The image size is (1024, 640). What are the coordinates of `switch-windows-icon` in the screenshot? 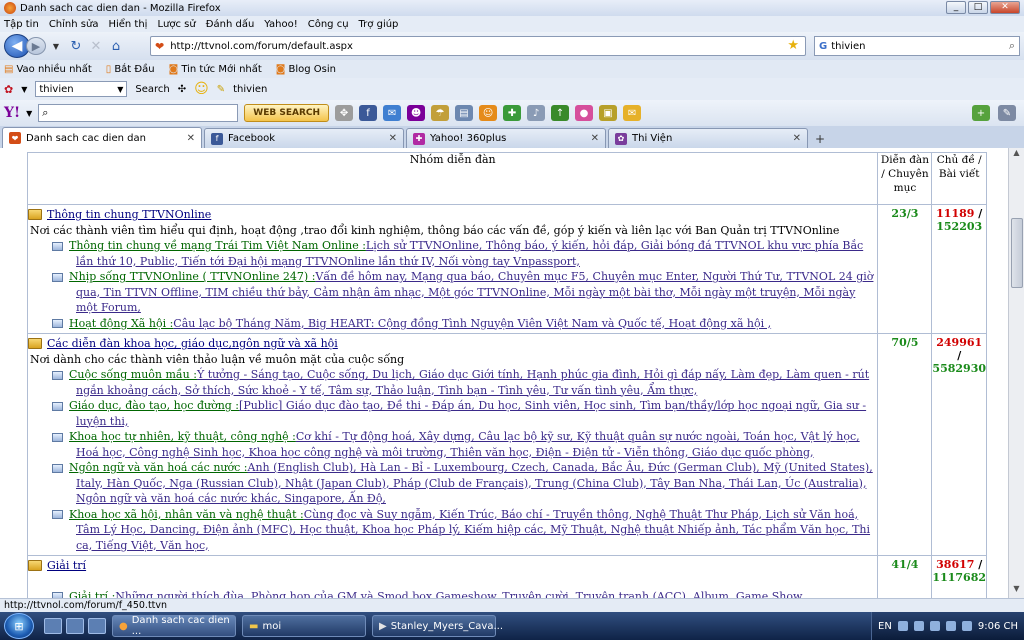 It's located at (75, 626).